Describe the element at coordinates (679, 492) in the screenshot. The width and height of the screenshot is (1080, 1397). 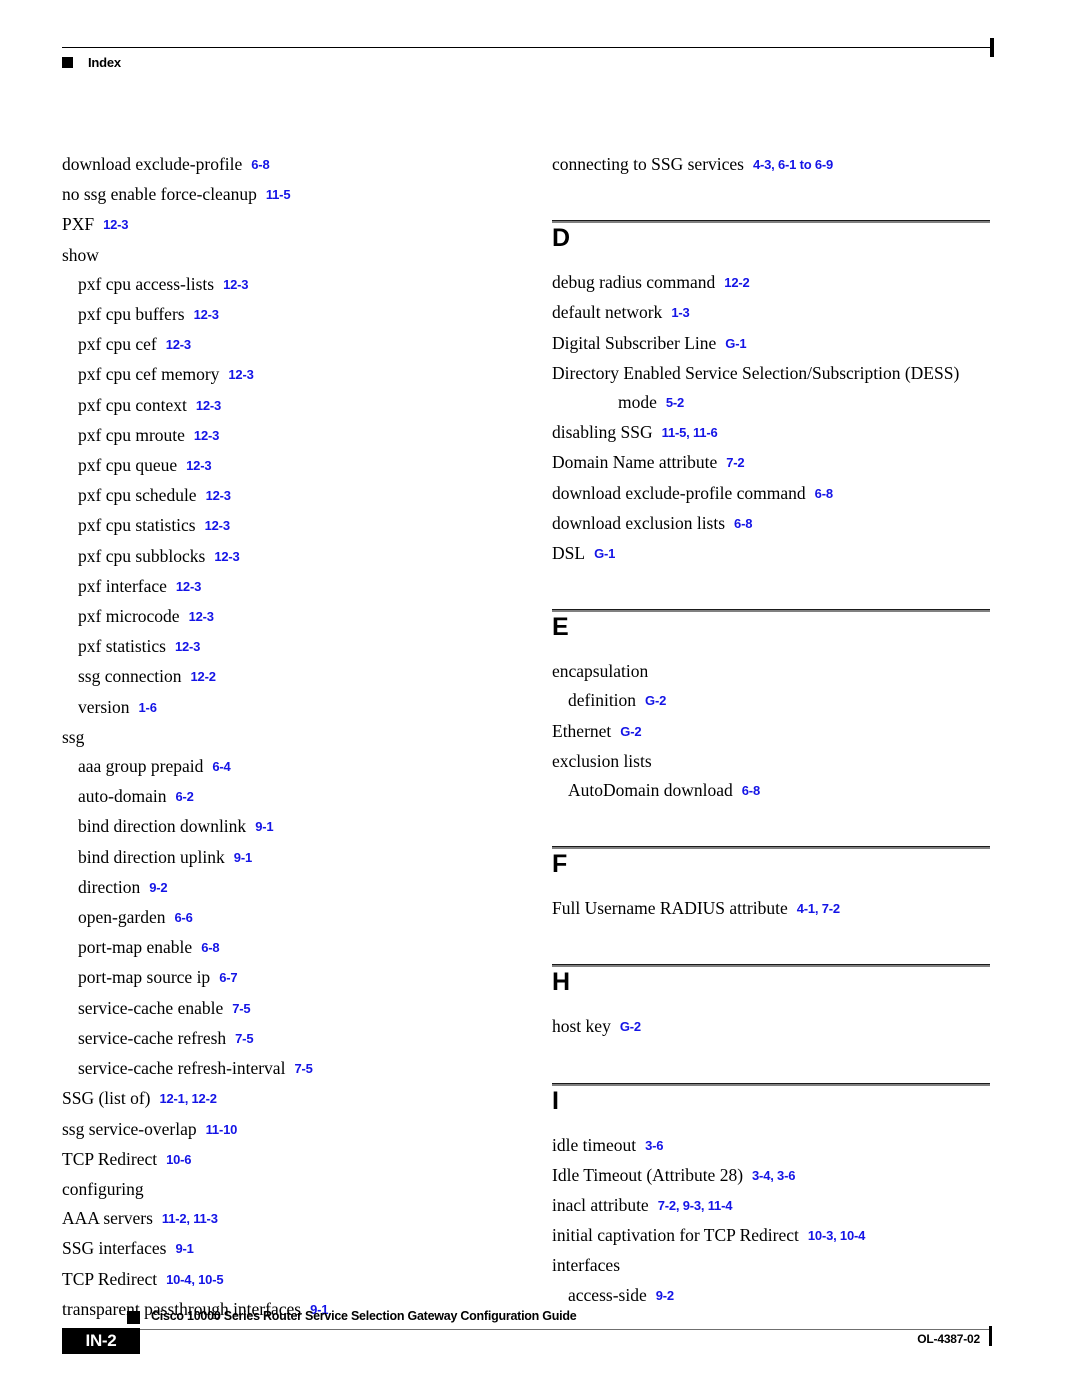
I see `index-entry-term: download exclude-profile command` at that location.